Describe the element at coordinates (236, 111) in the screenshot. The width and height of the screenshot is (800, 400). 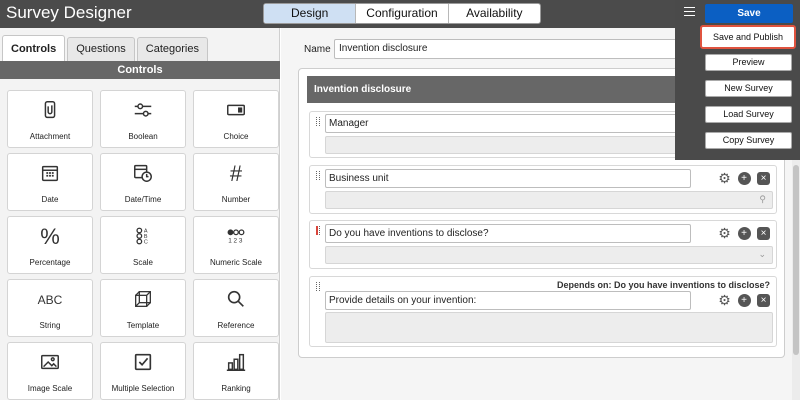
I see `dropdown-choice-icon` at that location.